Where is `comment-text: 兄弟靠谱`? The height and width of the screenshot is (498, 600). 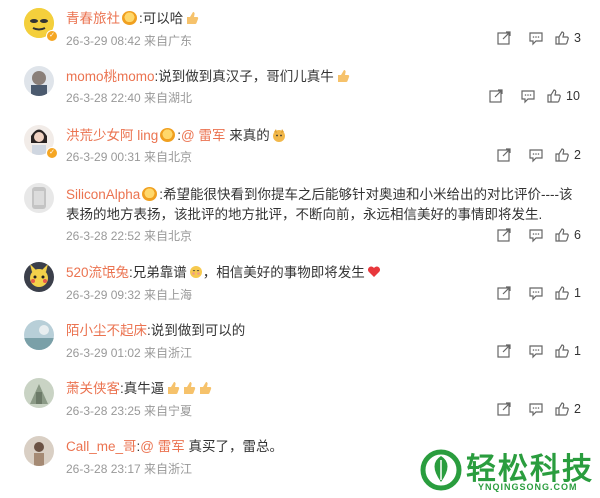
comment-text: 兄弟靠谱 is located at coordinates (159, 272).